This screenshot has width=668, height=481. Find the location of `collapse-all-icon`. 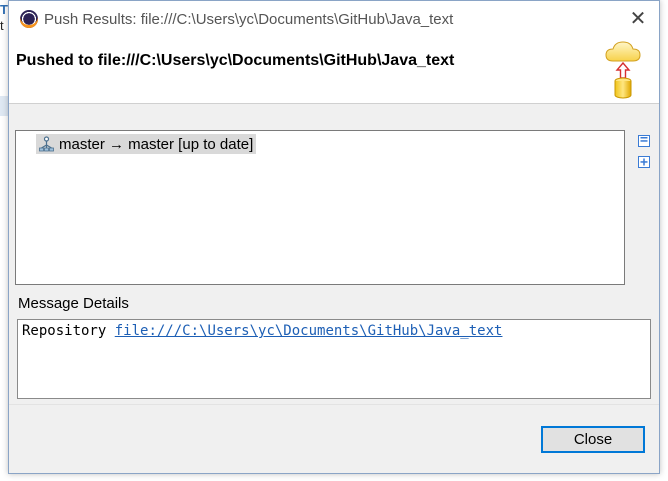

collapse-all-icon is located at coordinates (644, 141).